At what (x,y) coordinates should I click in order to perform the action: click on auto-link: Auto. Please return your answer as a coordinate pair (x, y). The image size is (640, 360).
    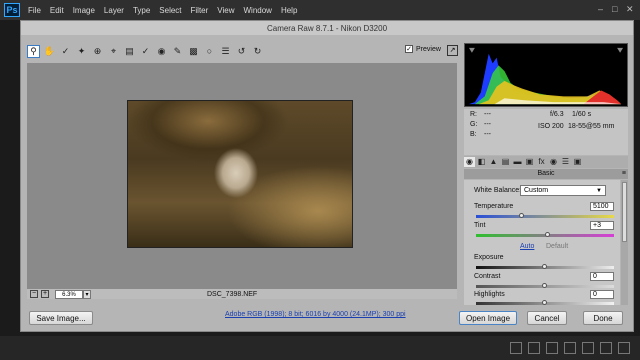
    Looking at the image, I should click on (527, 246).